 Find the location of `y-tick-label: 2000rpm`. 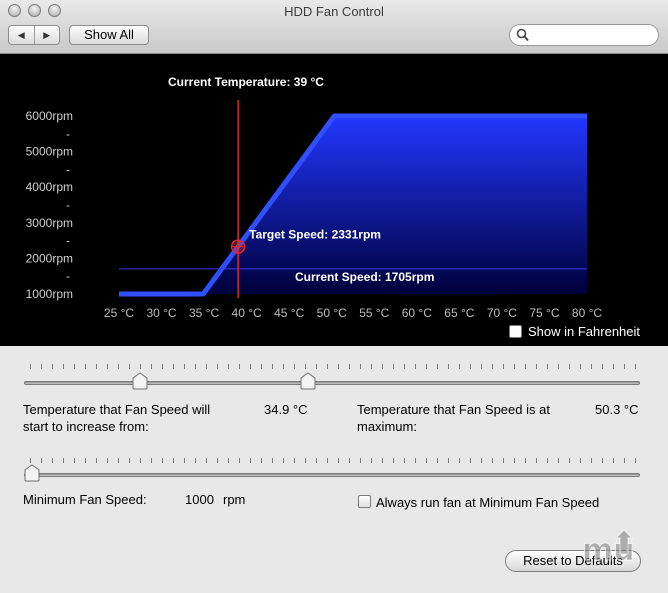

y-tick-label: 2000rpm is located at coordinates (49, 258).